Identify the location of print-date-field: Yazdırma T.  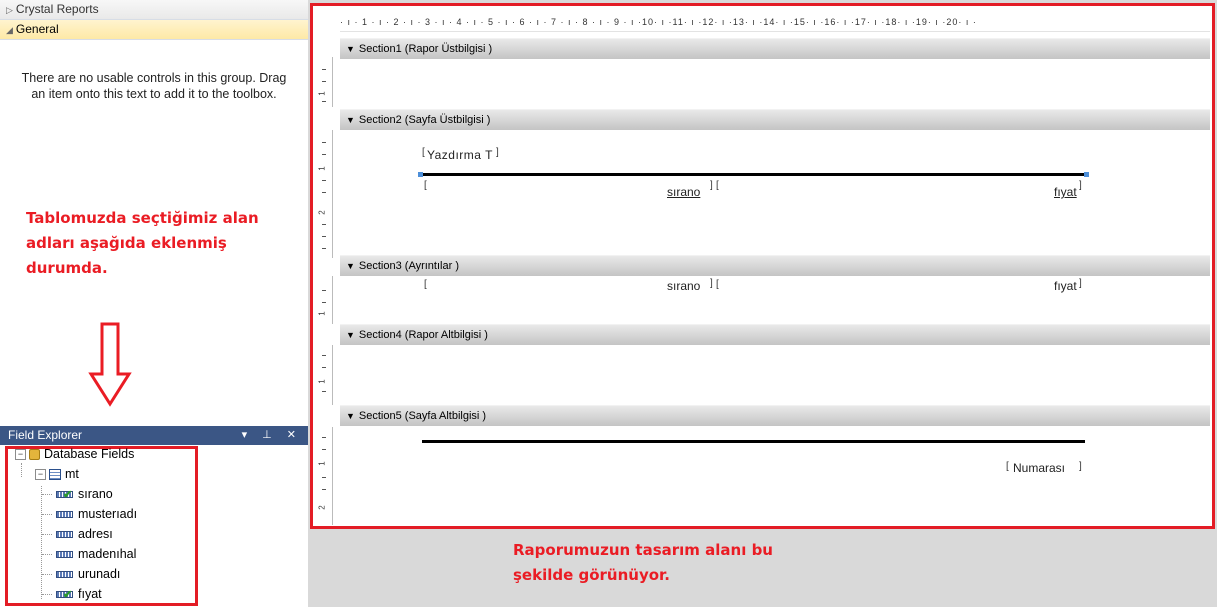
(460, 155).